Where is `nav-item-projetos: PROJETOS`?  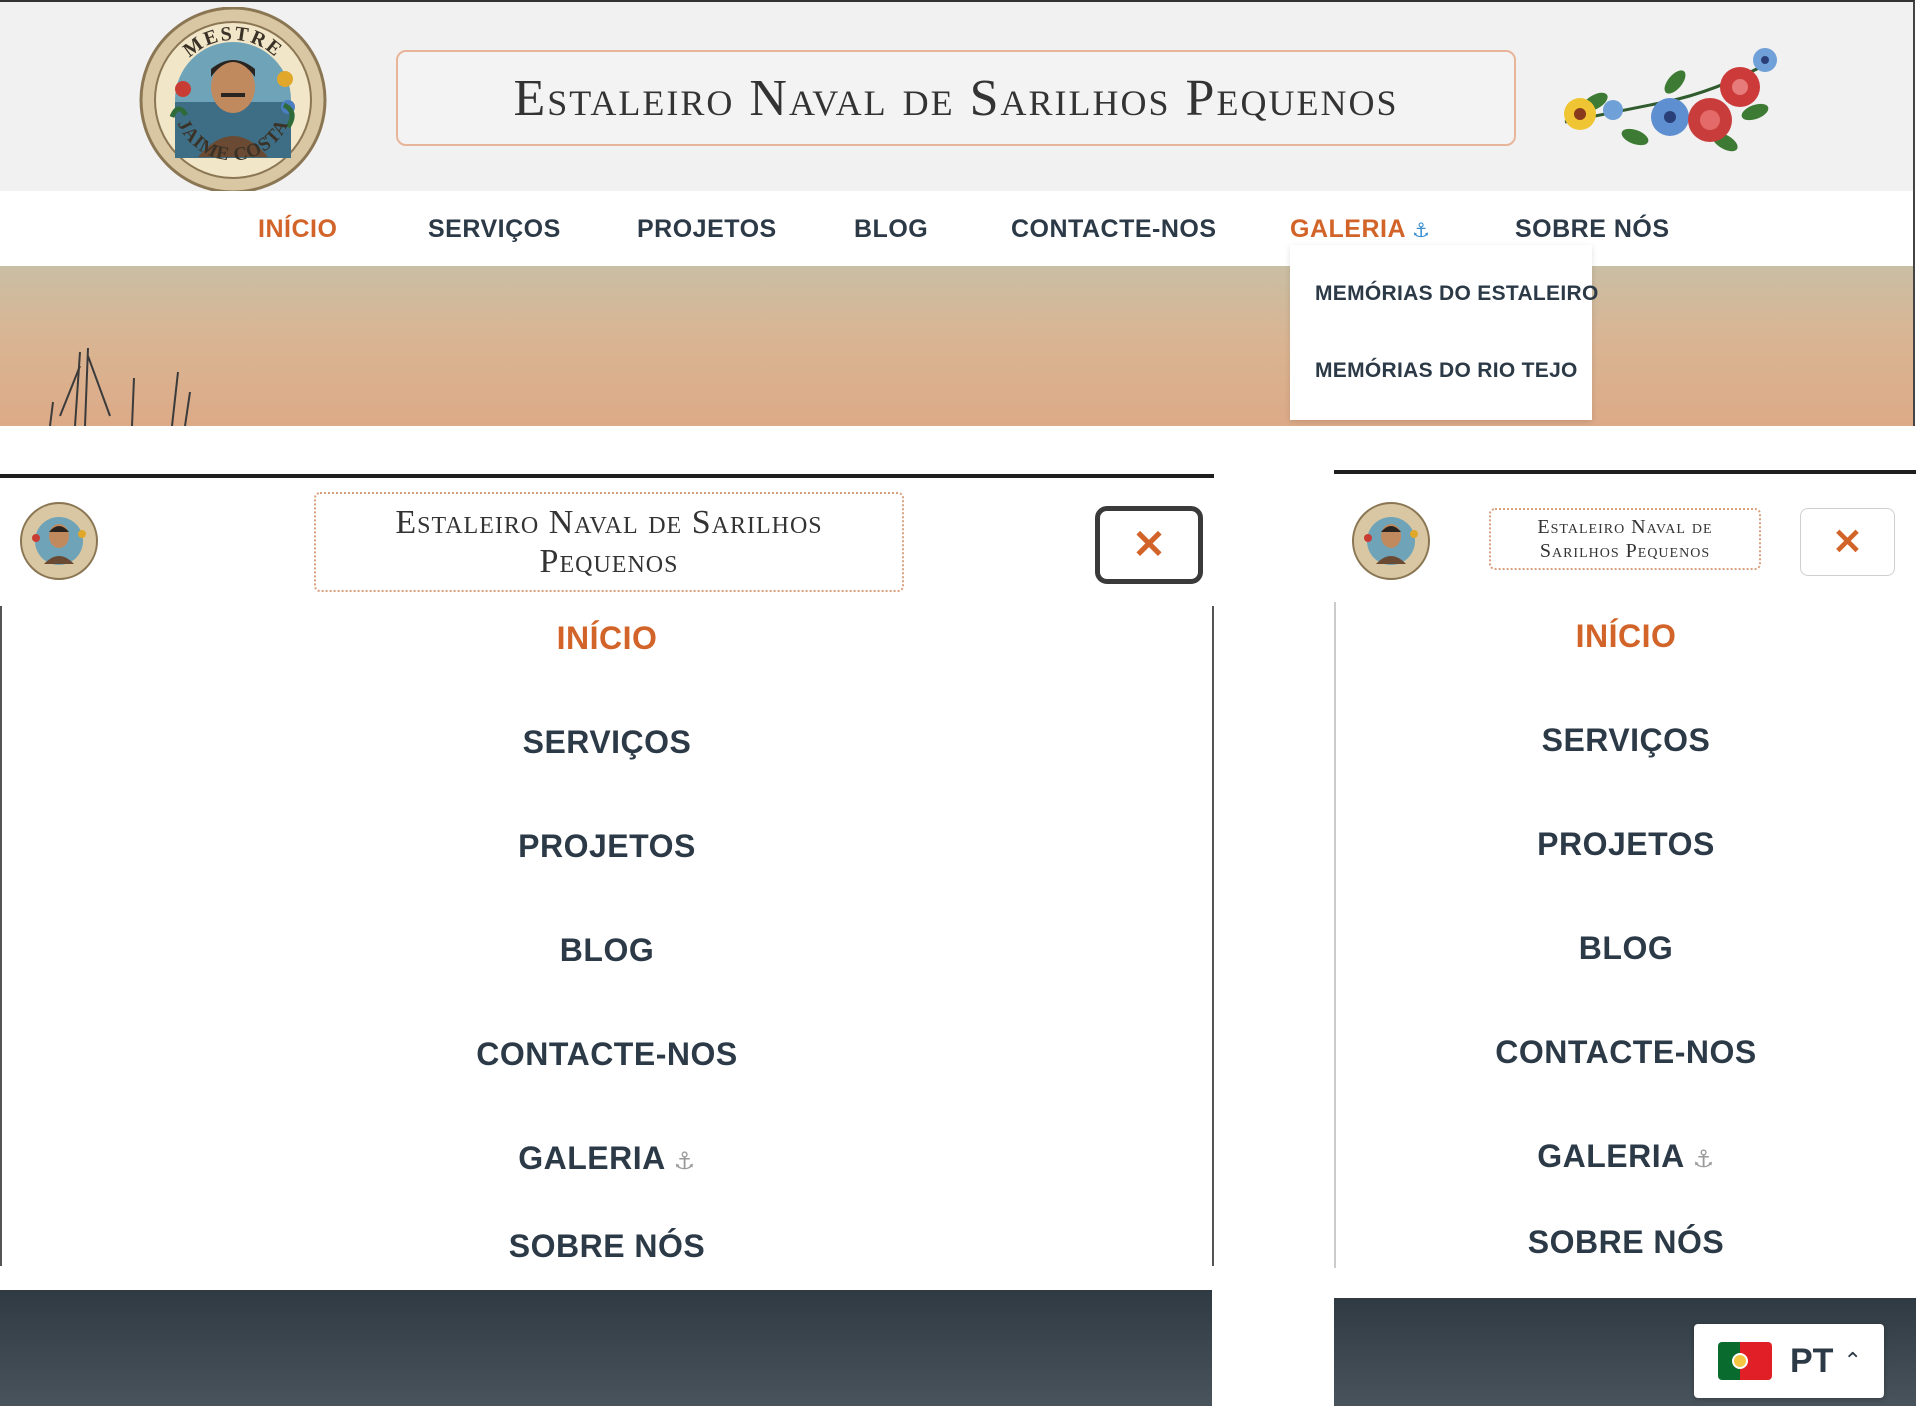
nav-item-projetos: PROJETOS is located at coordinates (707, 229).